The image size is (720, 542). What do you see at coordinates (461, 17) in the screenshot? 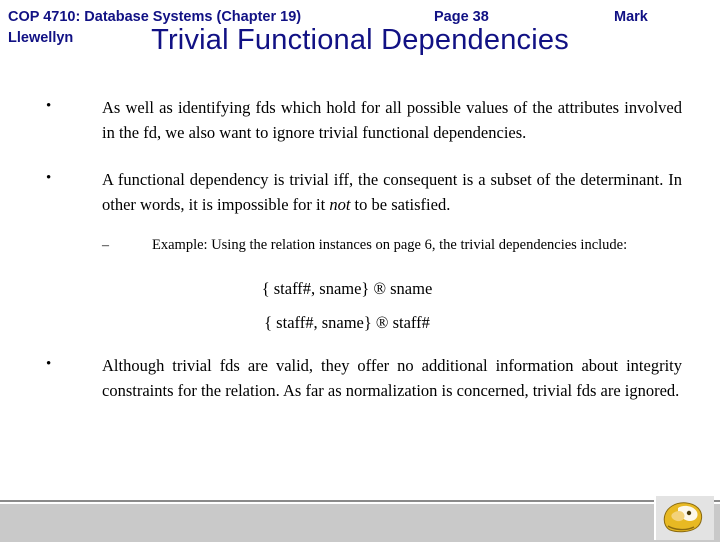
I see `footer-page-number: Page 38` at bounding box center [461, 17].